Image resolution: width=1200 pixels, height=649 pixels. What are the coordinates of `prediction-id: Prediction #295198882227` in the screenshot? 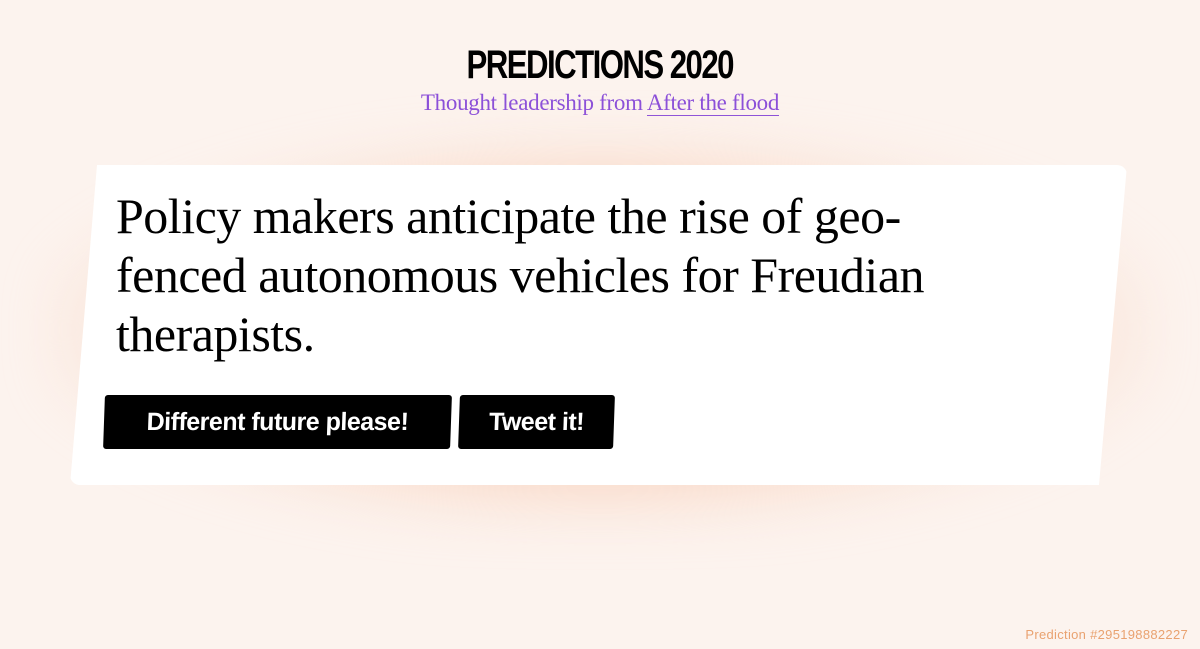 It's located at (1106, 634).